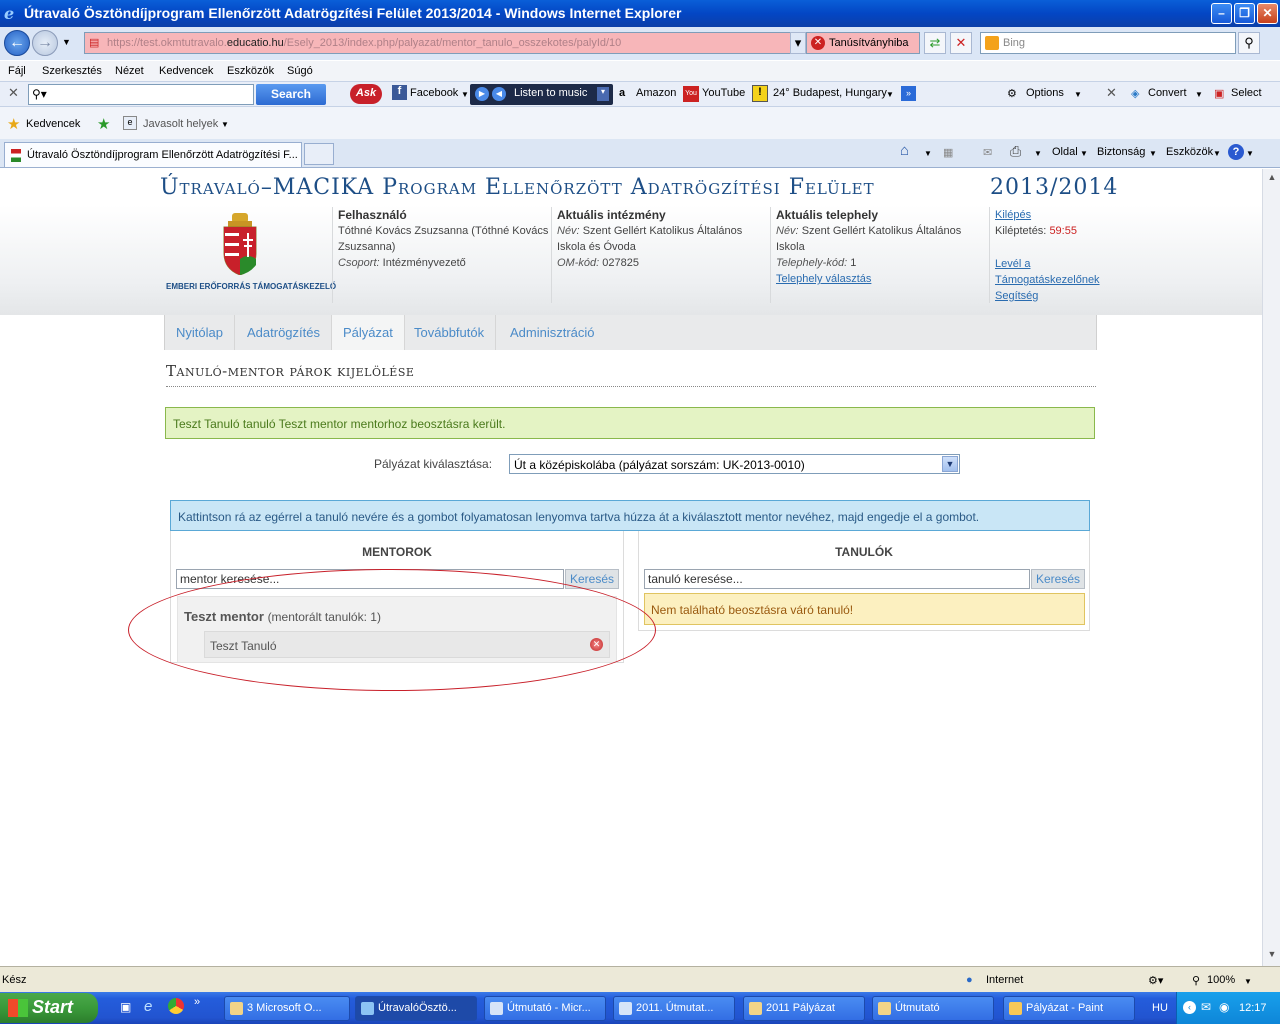 The image size is (1280, 1024). Describe the element at coordinates (1013, 215) in the screenshot. I see `logout-link: Kilépés` at that location.